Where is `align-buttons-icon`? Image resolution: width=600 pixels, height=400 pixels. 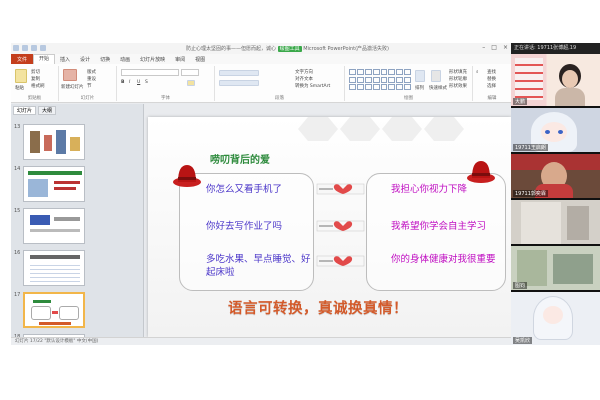 align-buttons-icon is located at coordinates (239, 83).